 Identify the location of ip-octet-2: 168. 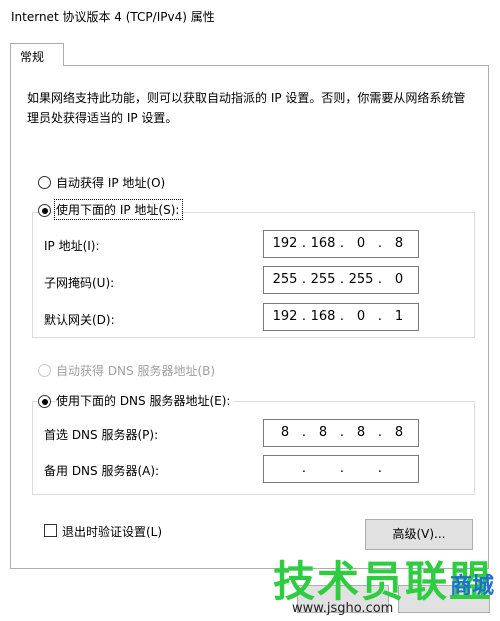
(323, 243).